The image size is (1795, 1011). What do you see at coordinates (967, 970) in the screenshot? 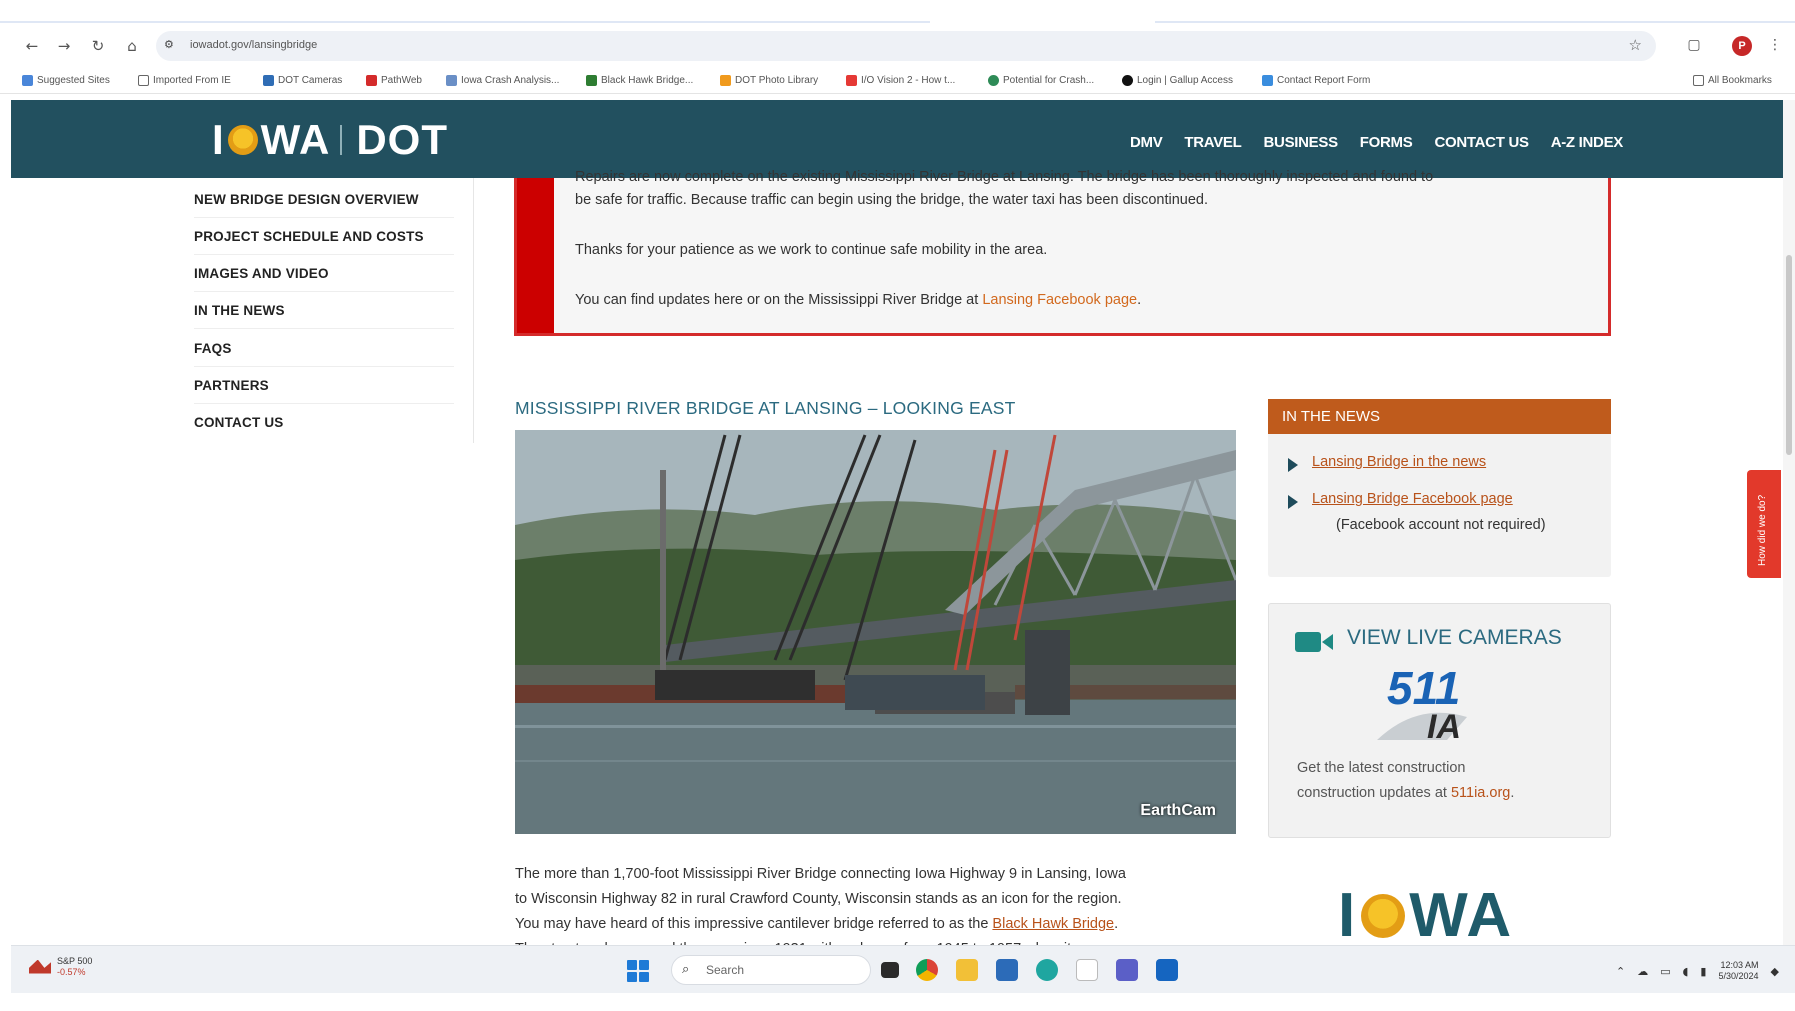
I see `file-explorer-icon` at bounding box center [967, 970].